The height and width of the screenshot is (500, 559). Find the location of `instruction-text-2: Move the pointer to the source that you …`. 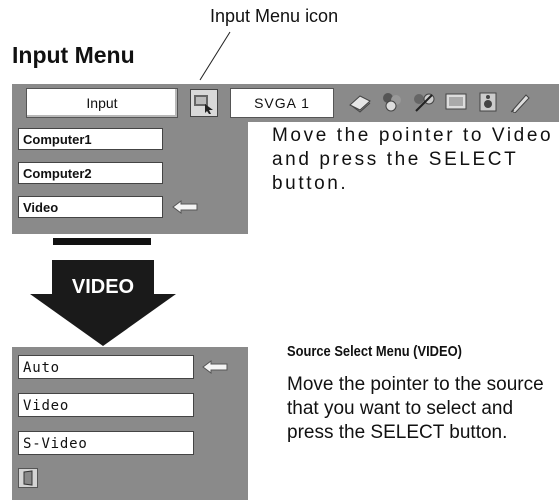

instruction-text-2: Move the pointer to the source that you … is located at coordinates (415, 408).